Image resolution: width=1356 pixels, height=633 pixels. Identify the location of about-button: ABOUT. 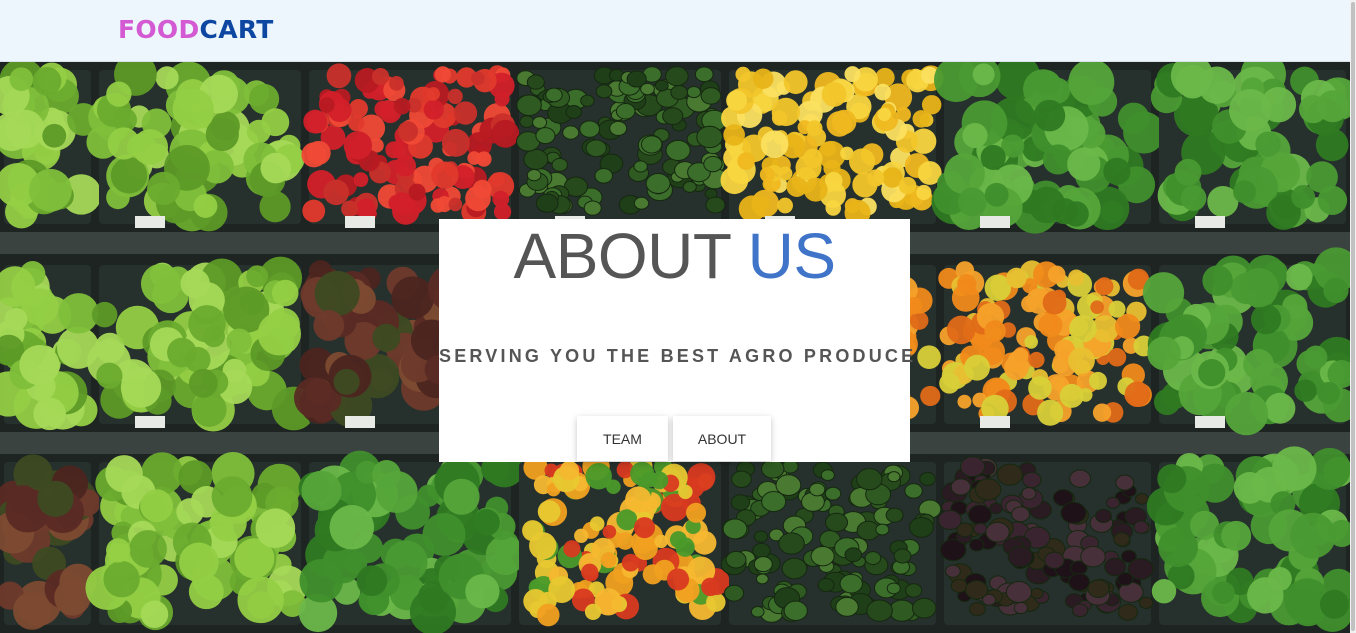
(722, 438).